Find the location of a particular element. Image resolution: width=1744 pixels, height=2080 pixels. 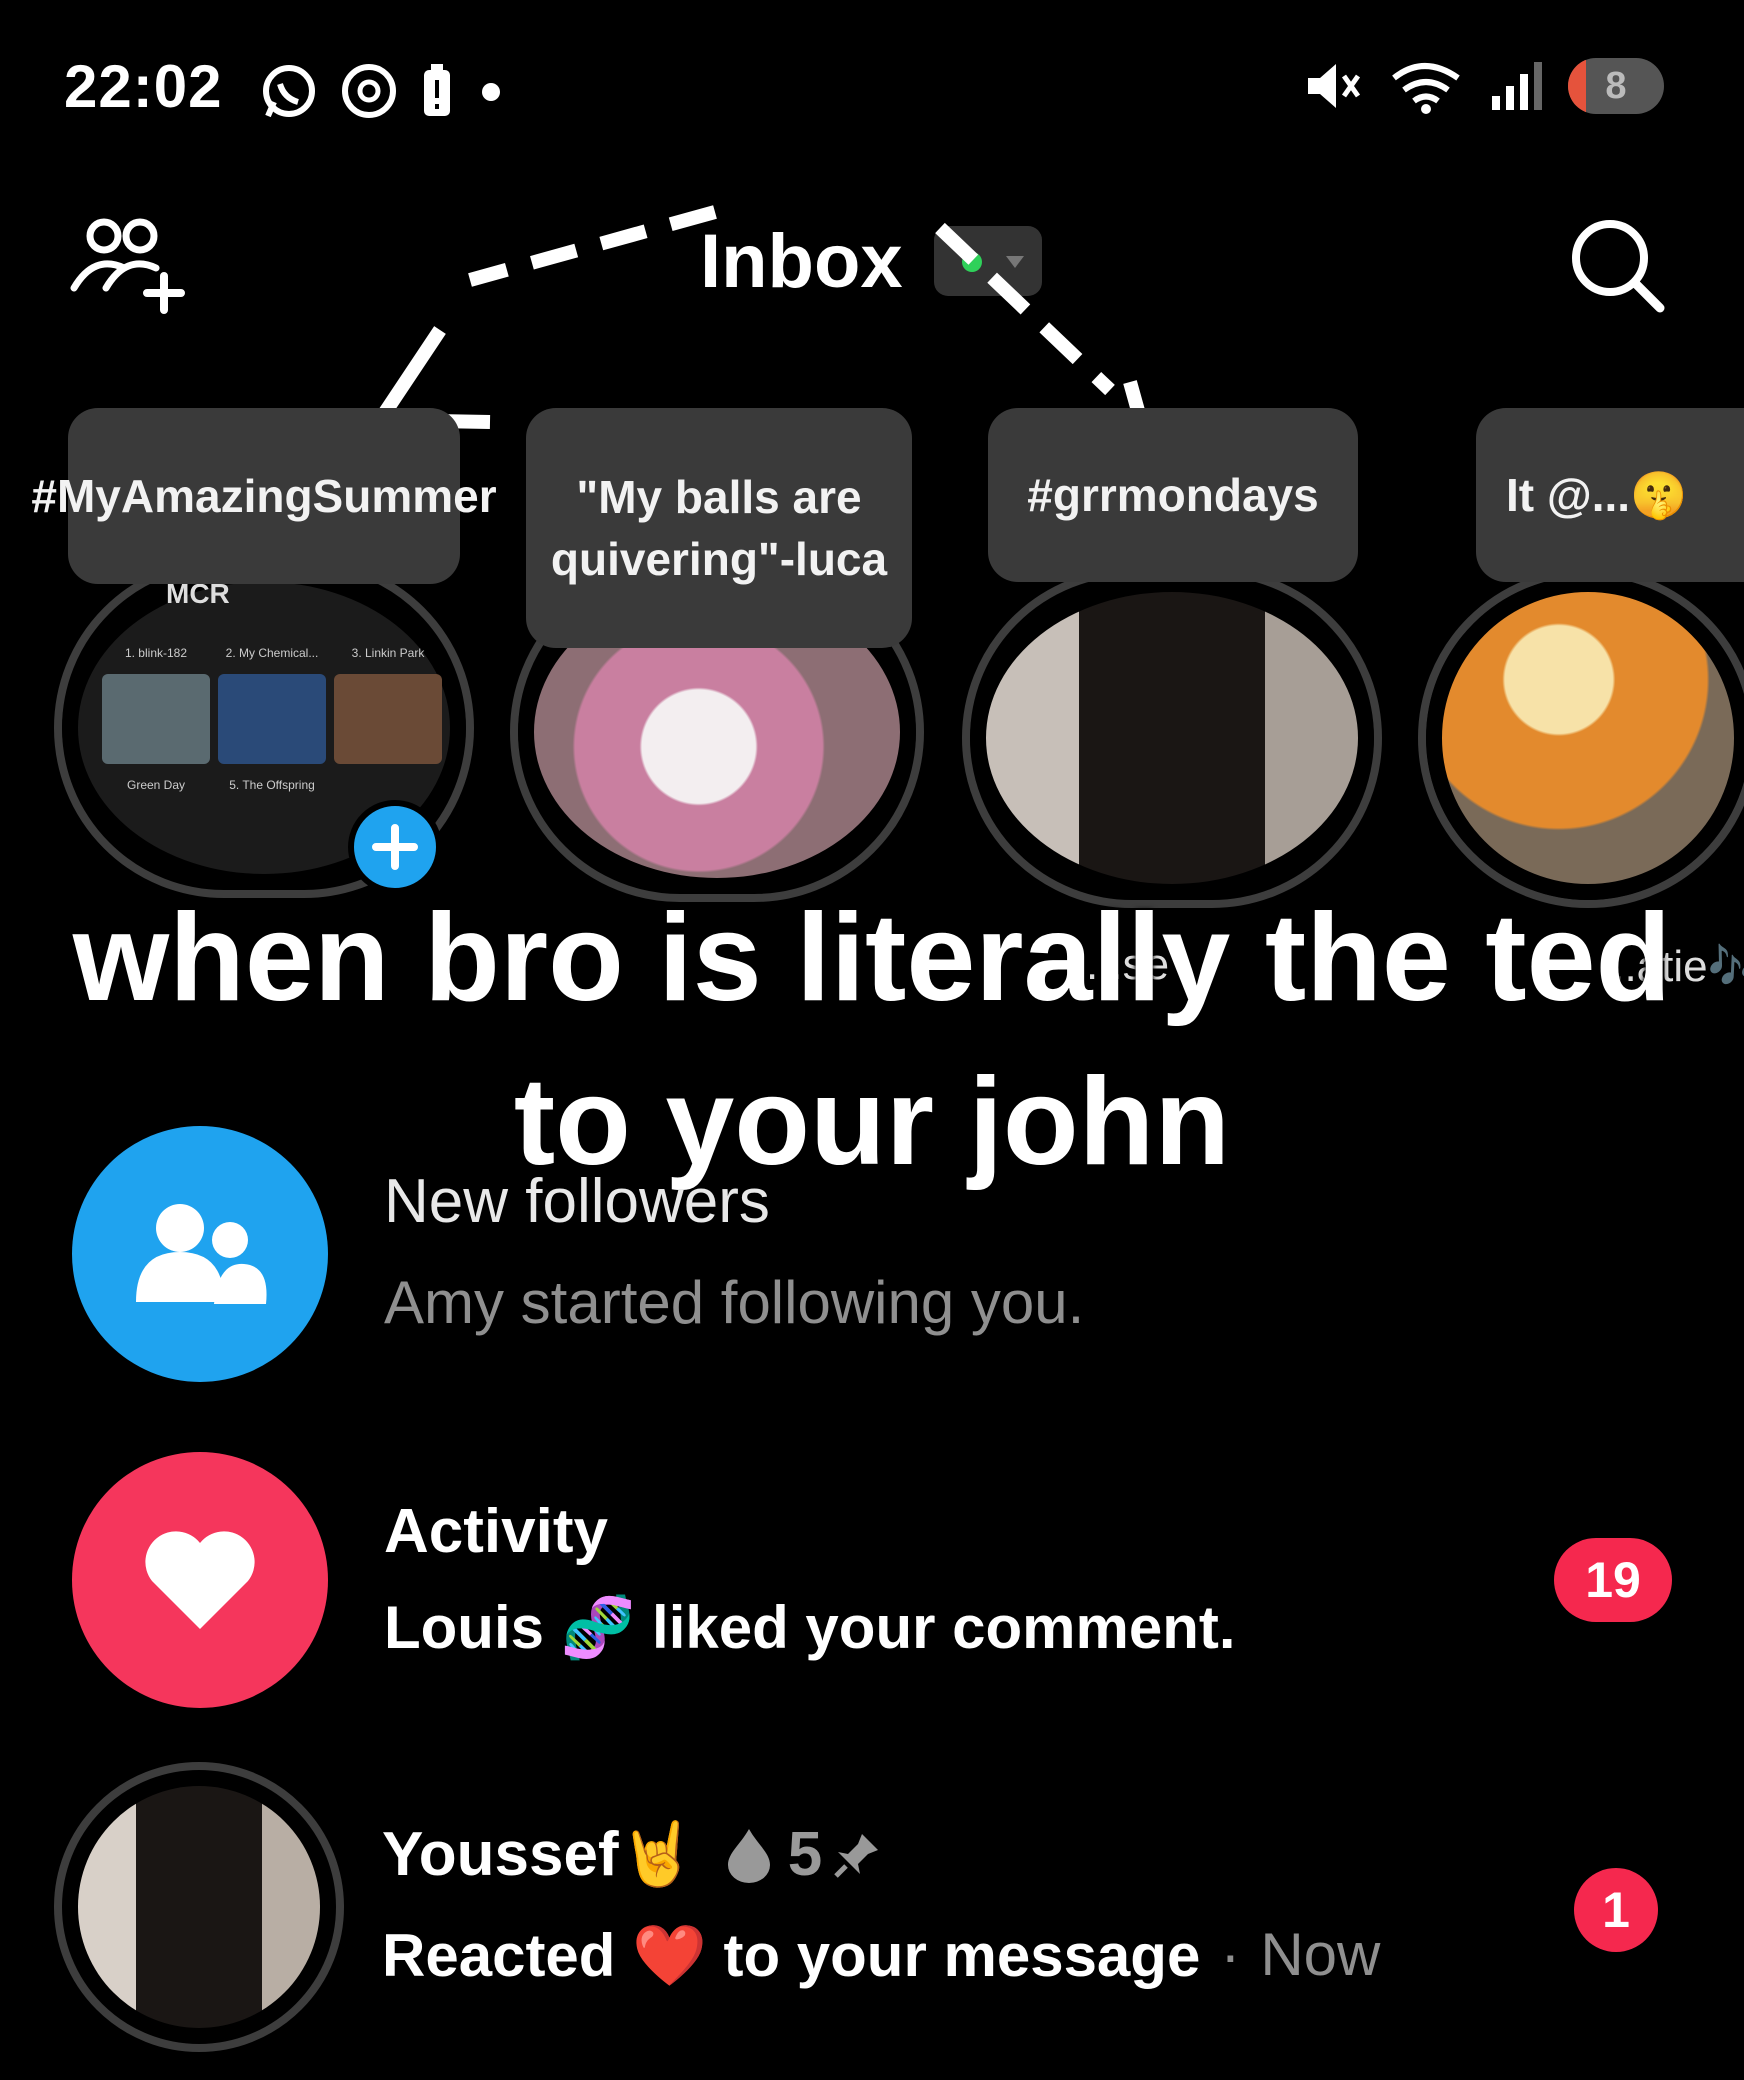

heart-icon is located at coordinates (200, 1580).